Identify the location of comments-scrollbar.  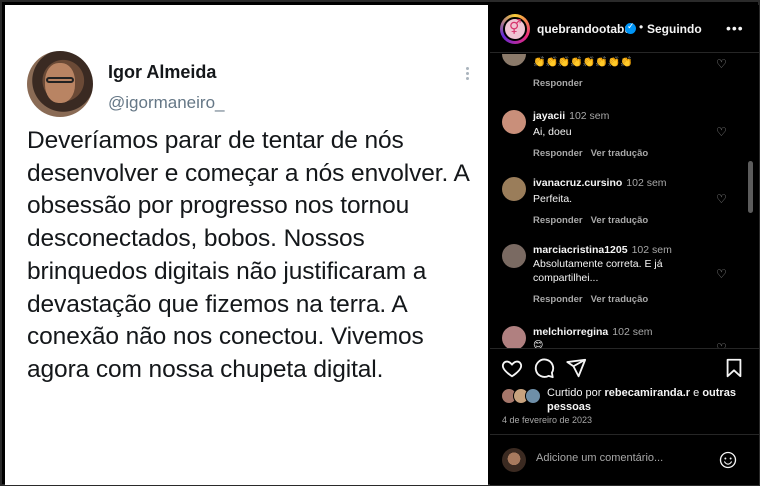
(750, 187).